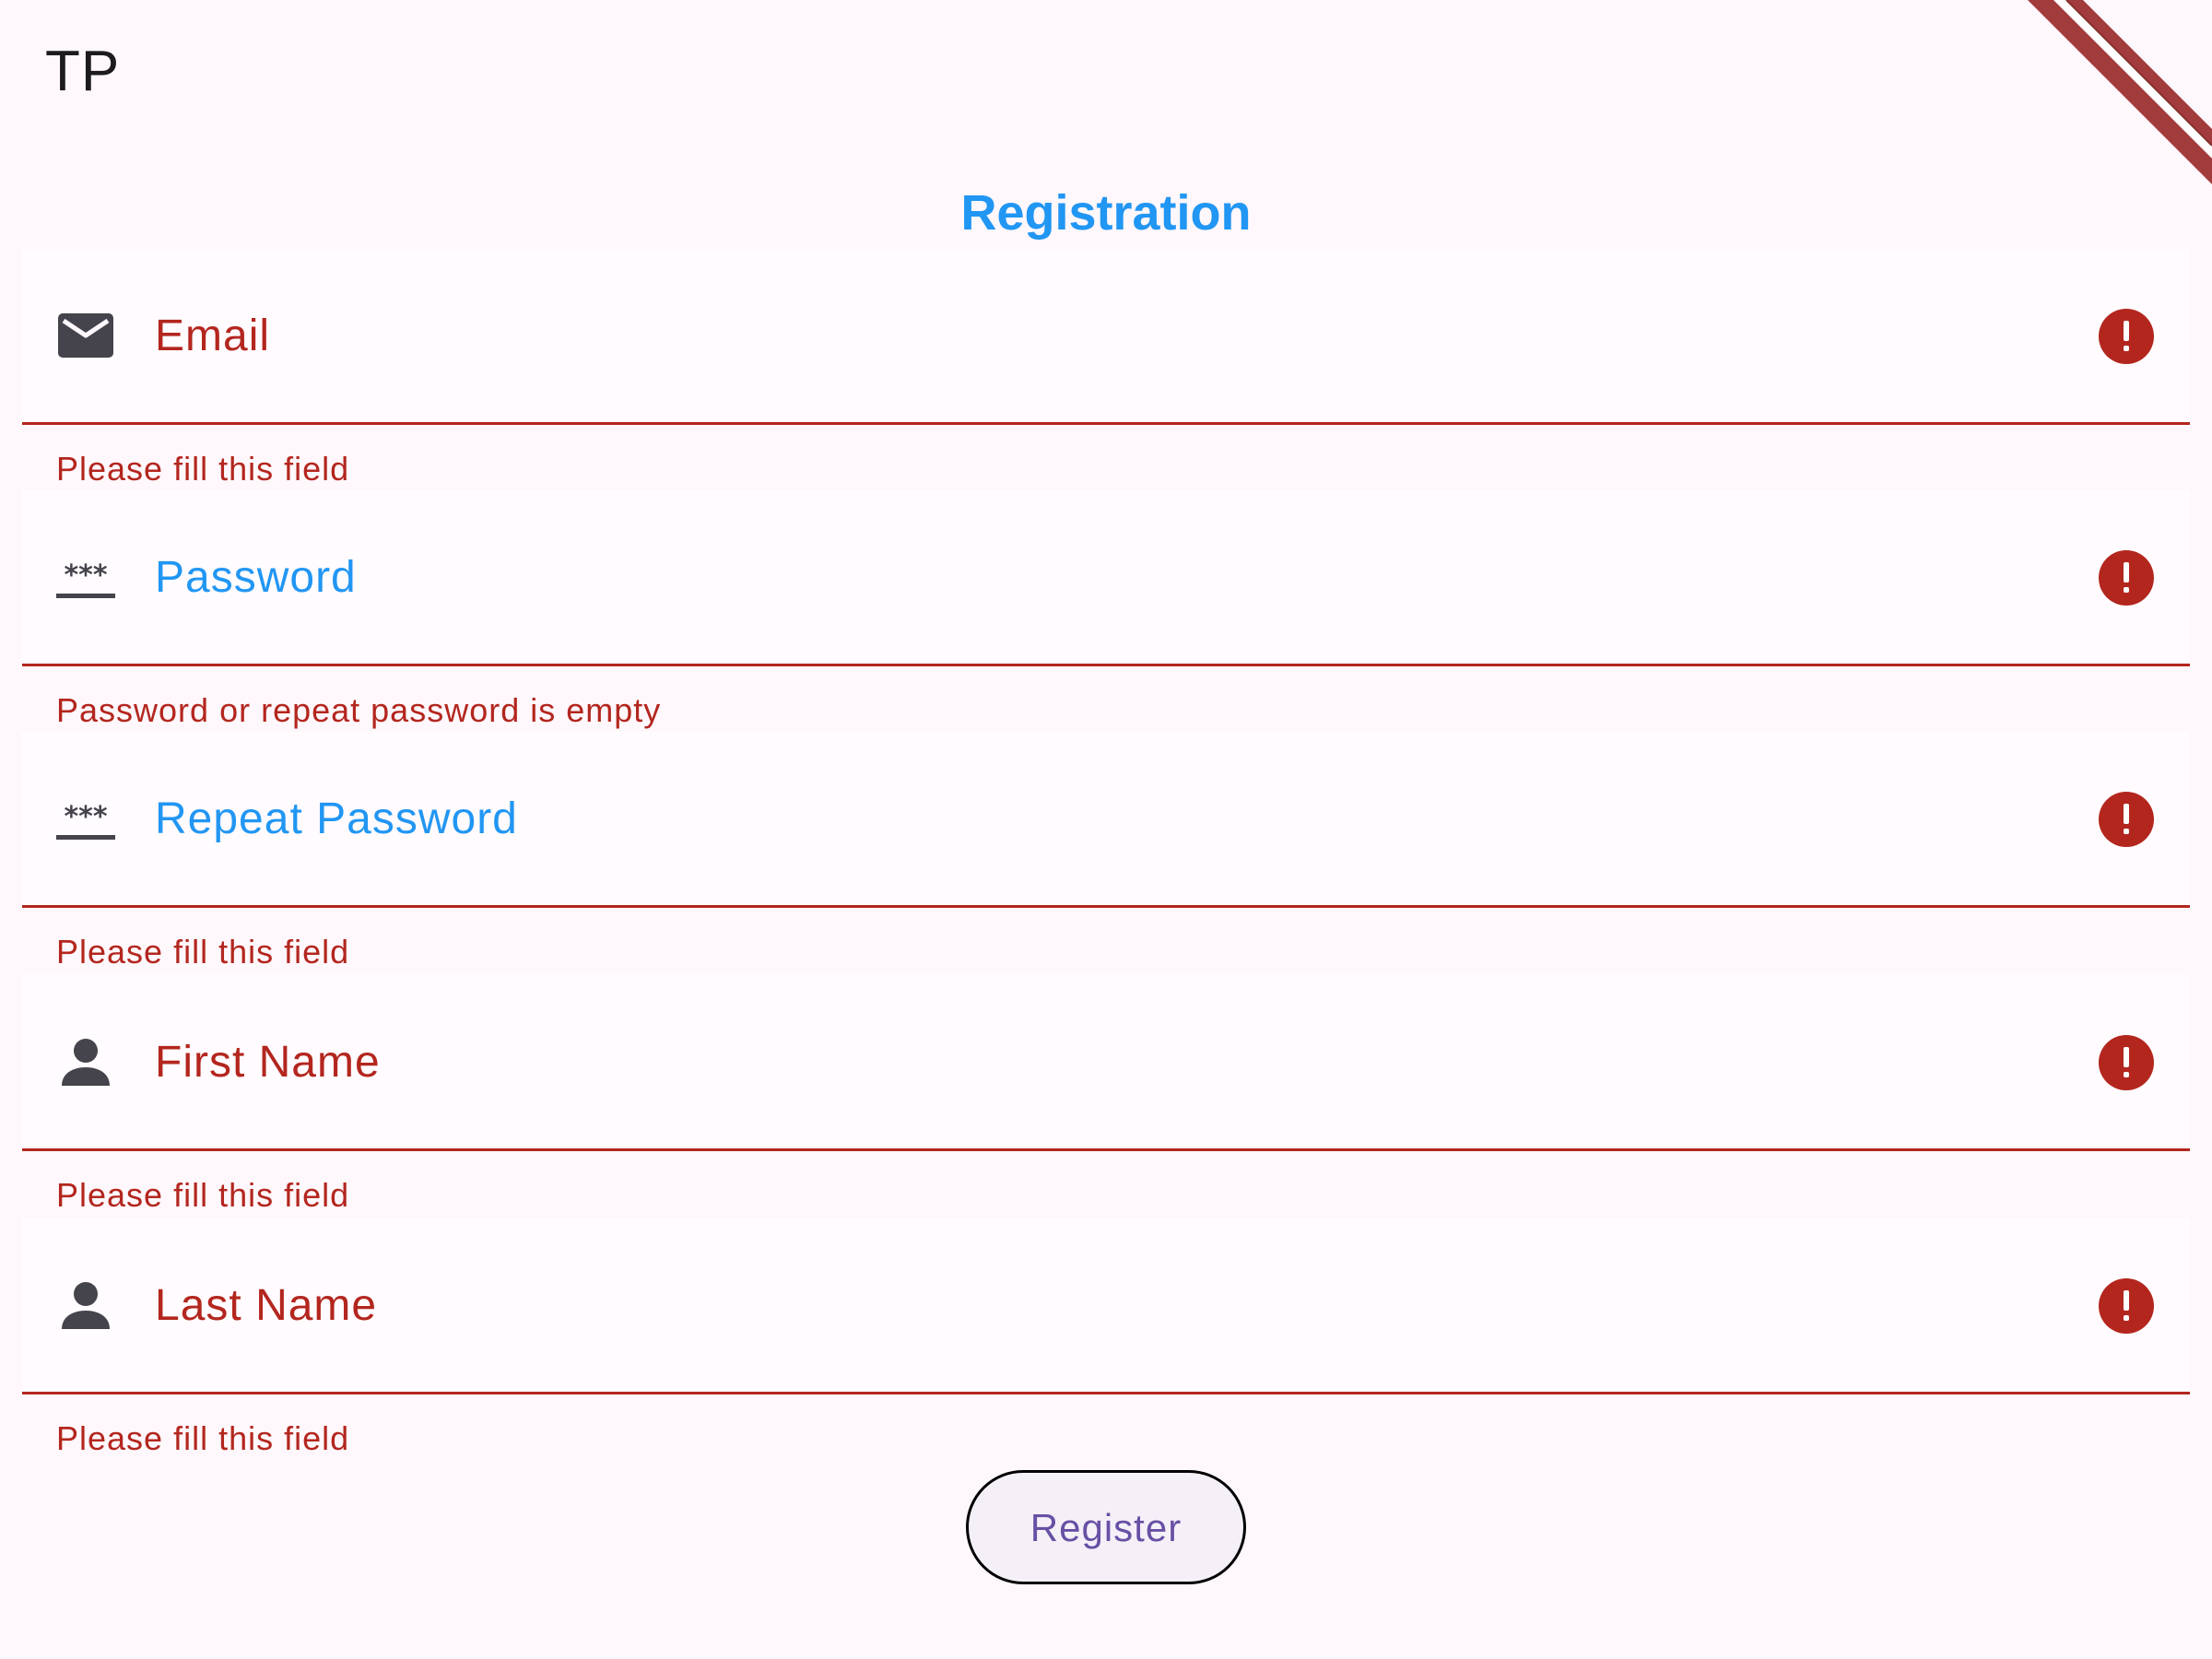 The image size is (2212, 1659). I want to click on email-helper-text: Please fill this field, so click(203, 469).